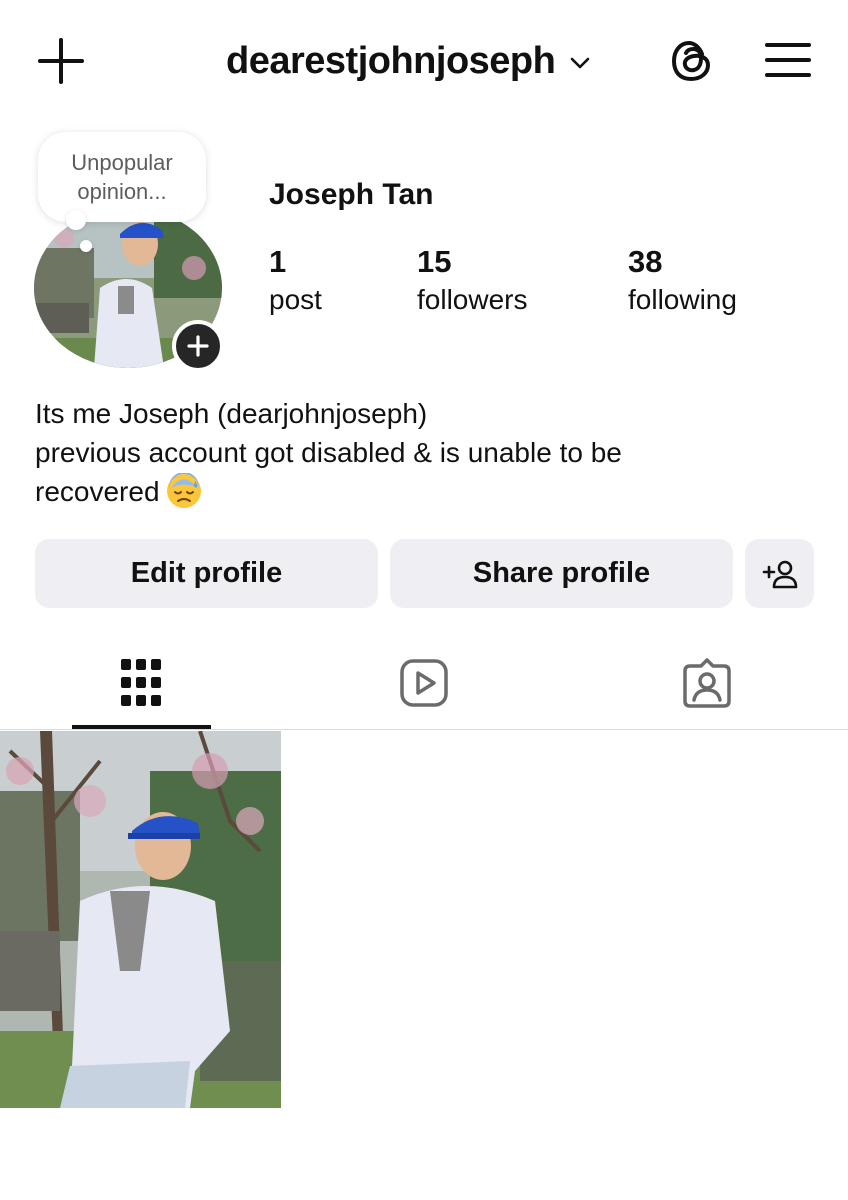  I want to click on followers-count-value: 15, so click(434, 261).